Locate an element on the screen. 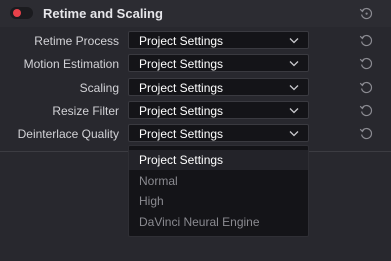 The image size is (391, 261). section-enable-toggle is located at coordinates (21, 13).